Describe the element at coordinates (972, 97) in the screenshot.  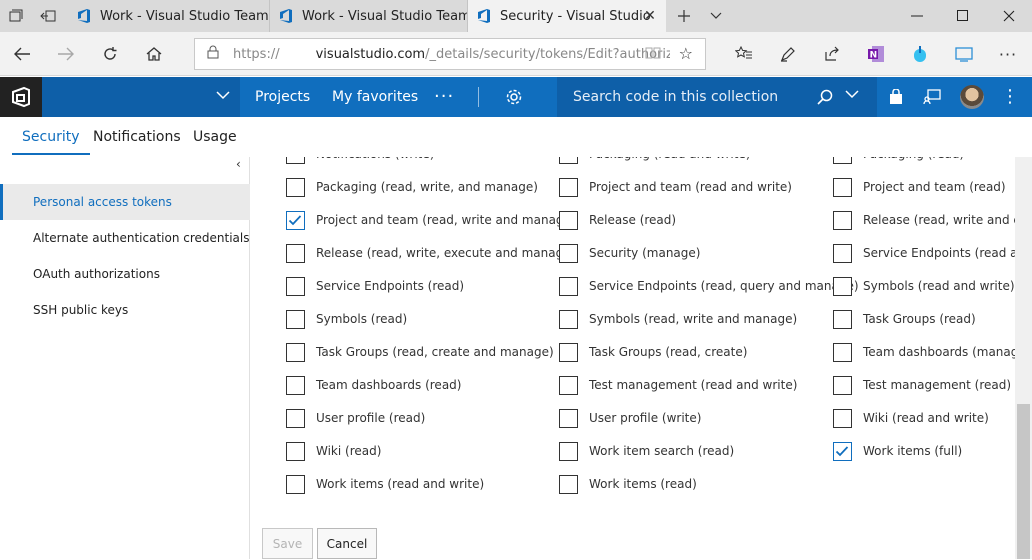
I see `user-avatar` at that location.